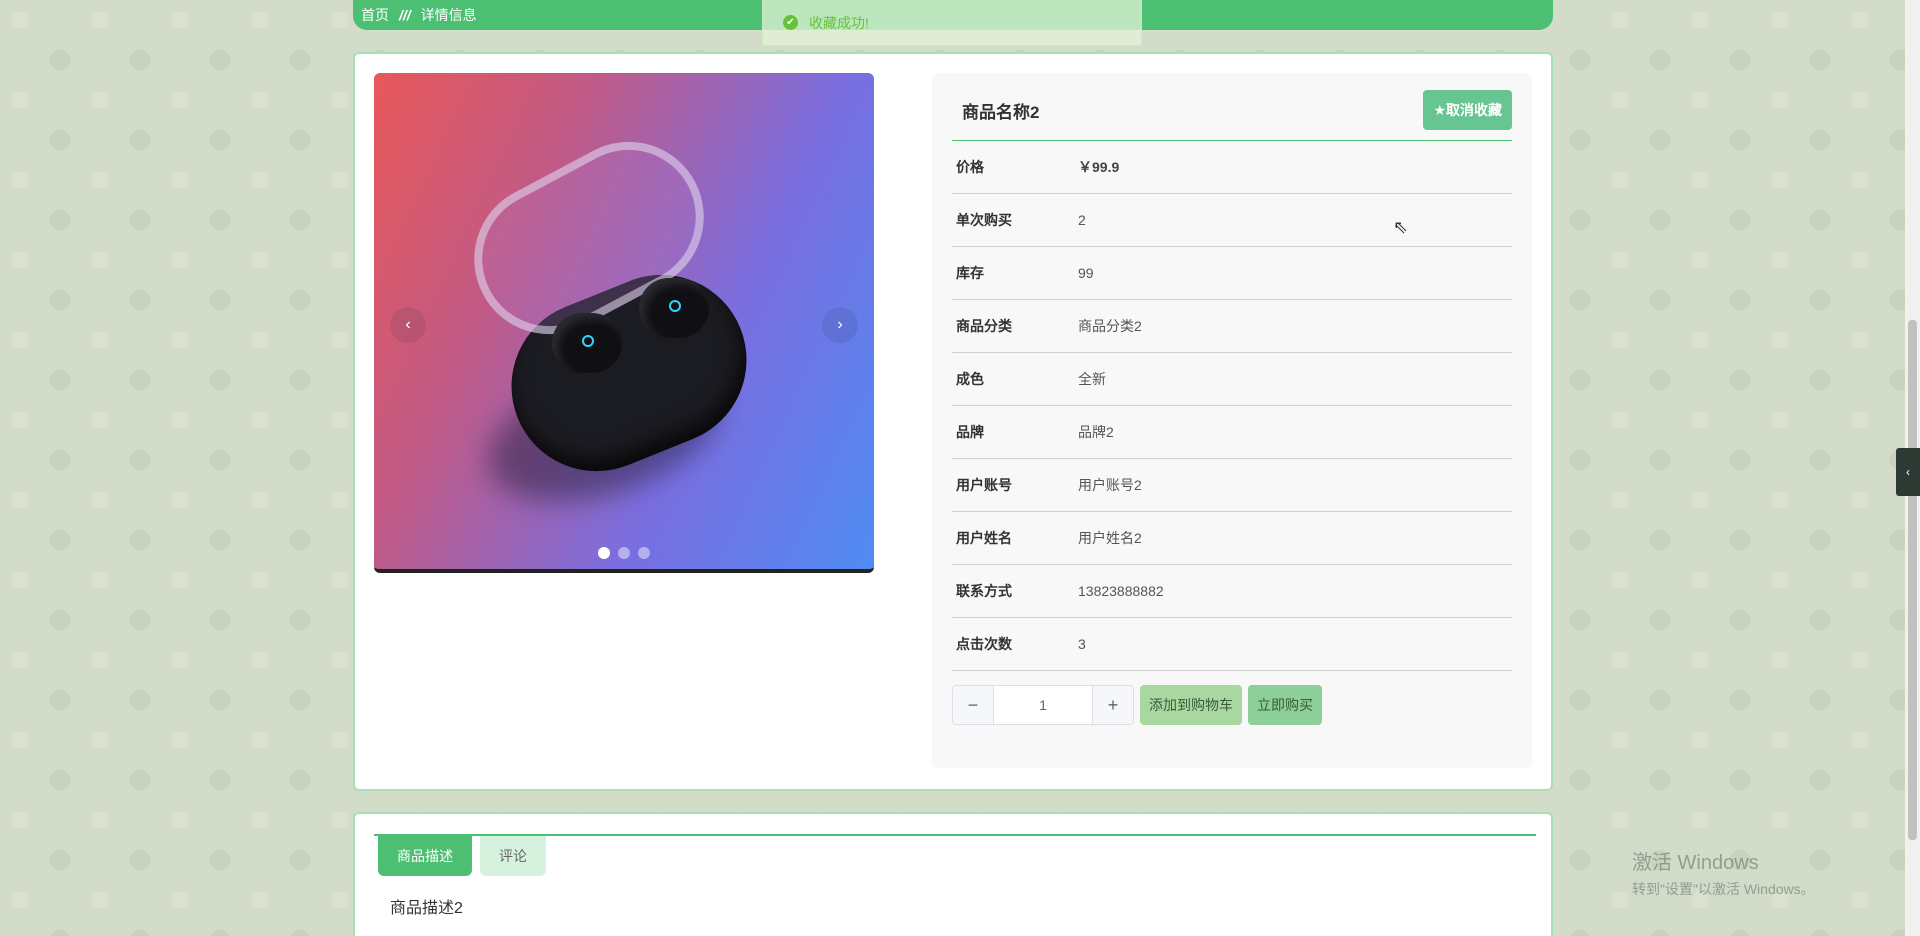 This screenshot has width=1920, height=936. What do you see at coordinates (970, 379) in the screenshot?
I see `info-label: 成色` at bounding box center [970, 379].